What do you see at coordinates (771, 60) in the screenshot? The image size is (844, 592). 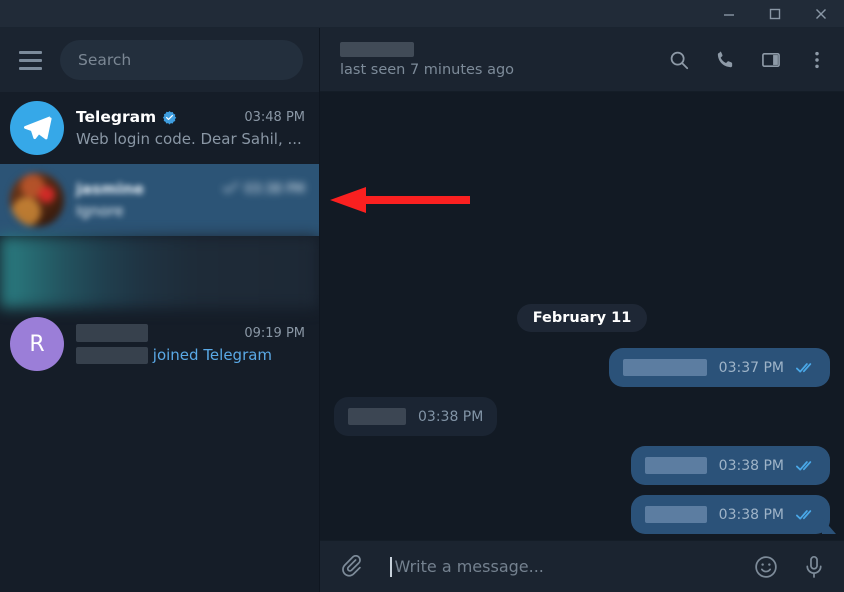 I see `split-panel-icon` at bounding box center [771, 60].